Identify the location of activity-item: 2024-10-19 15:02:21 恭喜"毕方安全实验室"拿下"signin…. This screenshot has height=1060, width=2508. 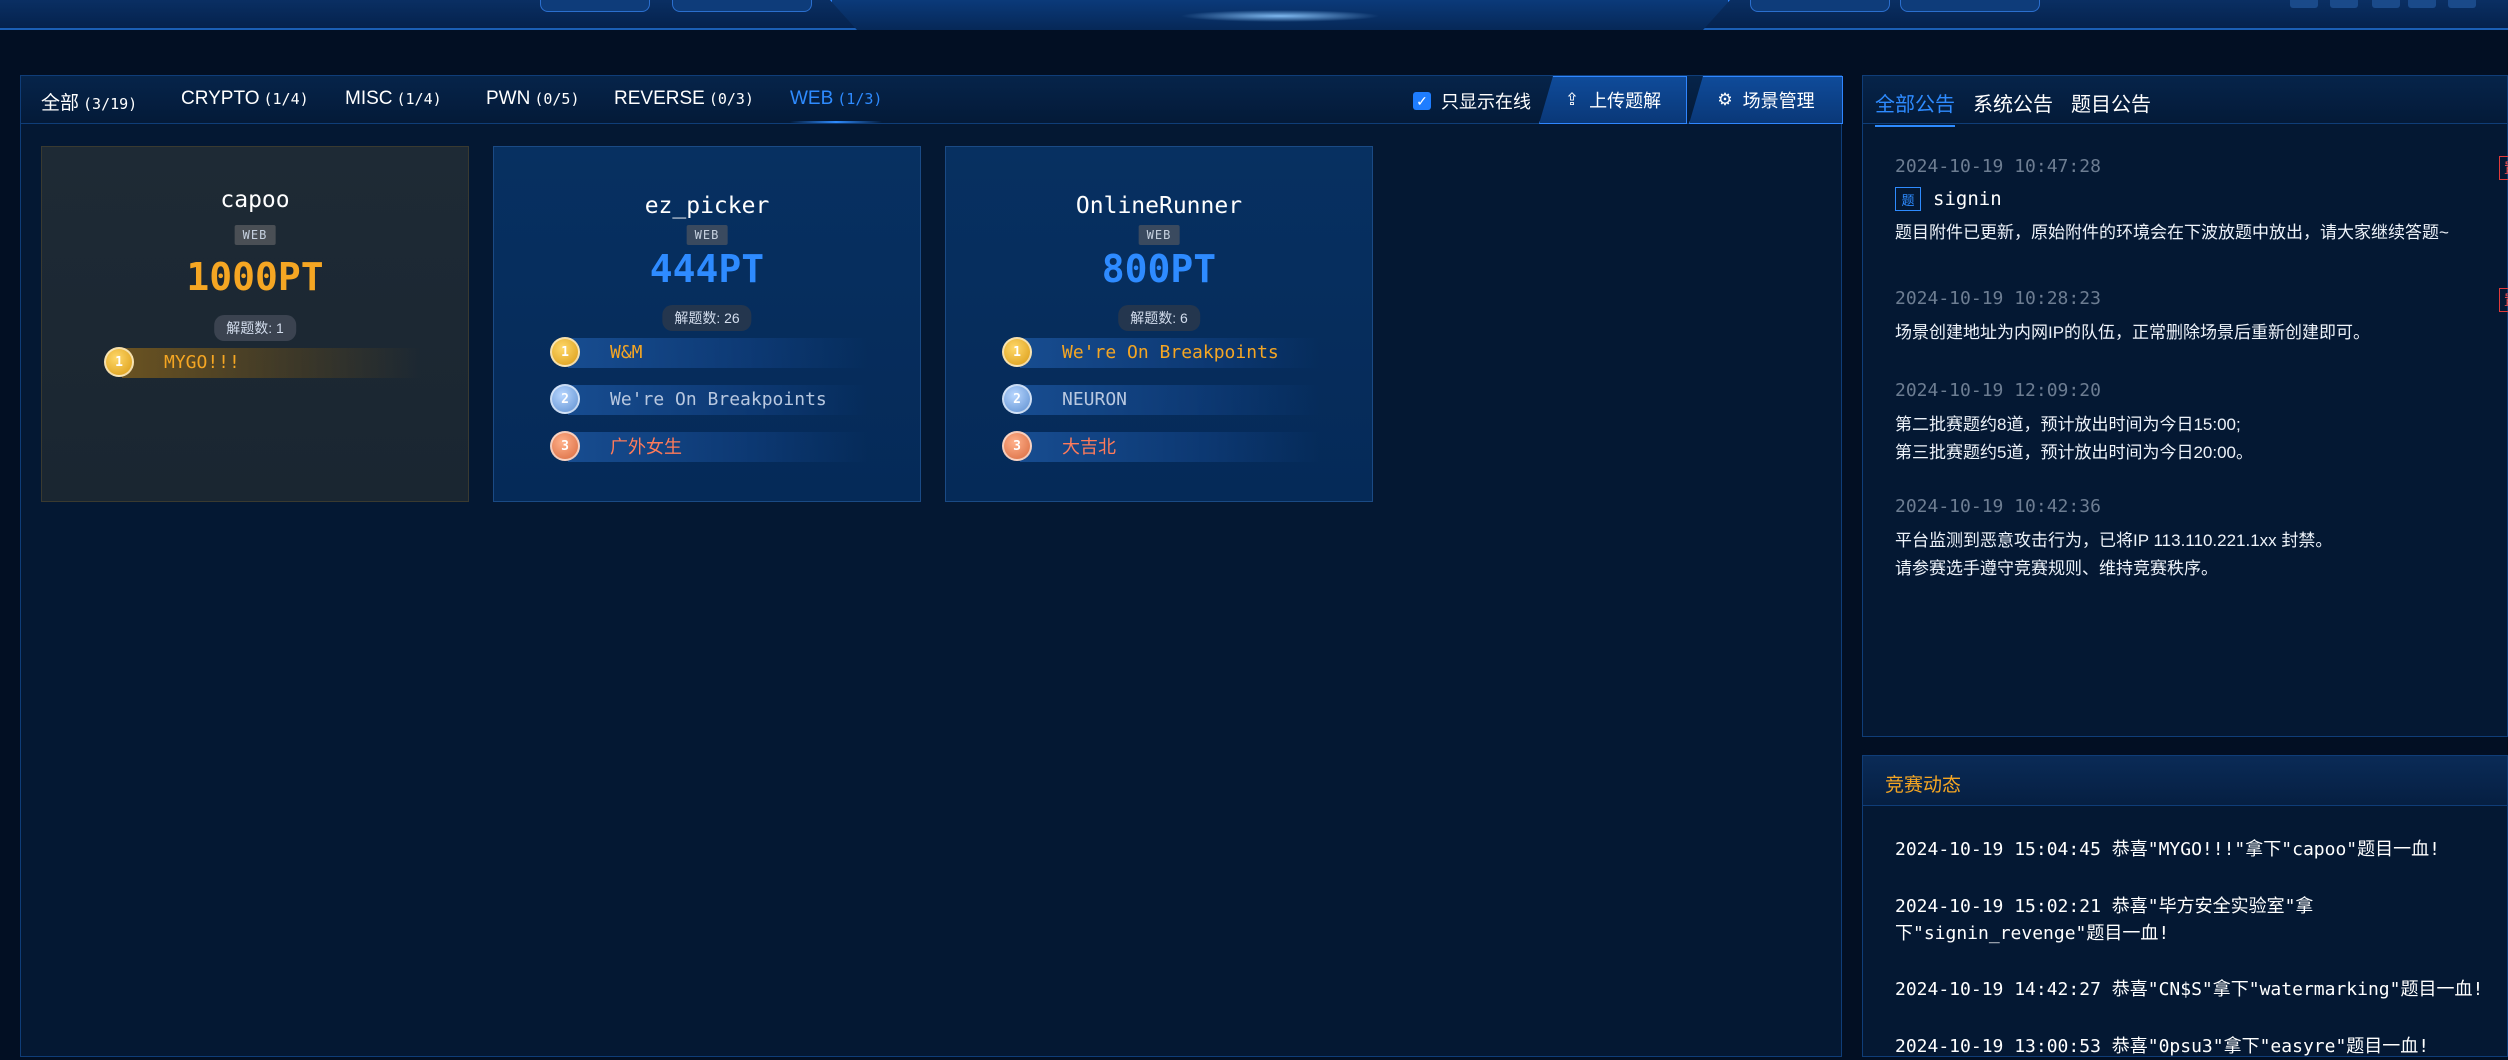
(2104, 920).